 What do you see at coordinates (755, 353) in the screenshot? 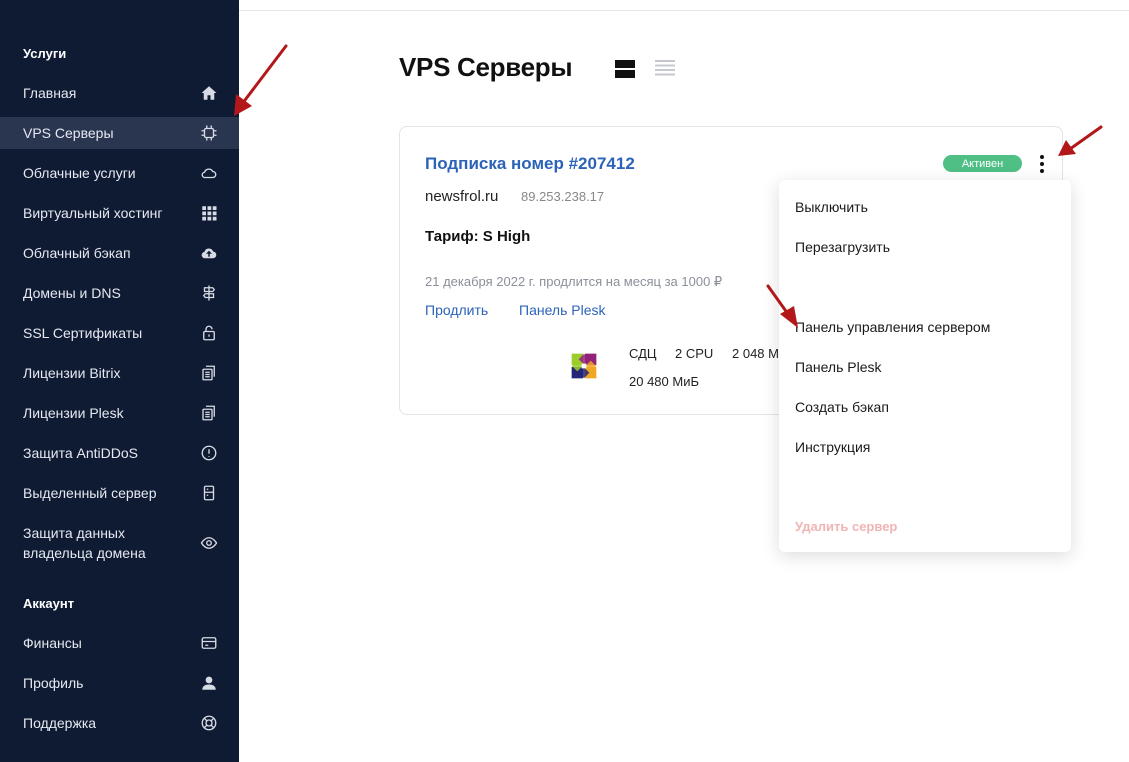
I see `spec-ram: 2 048 М` at bounding box center [755, 353].